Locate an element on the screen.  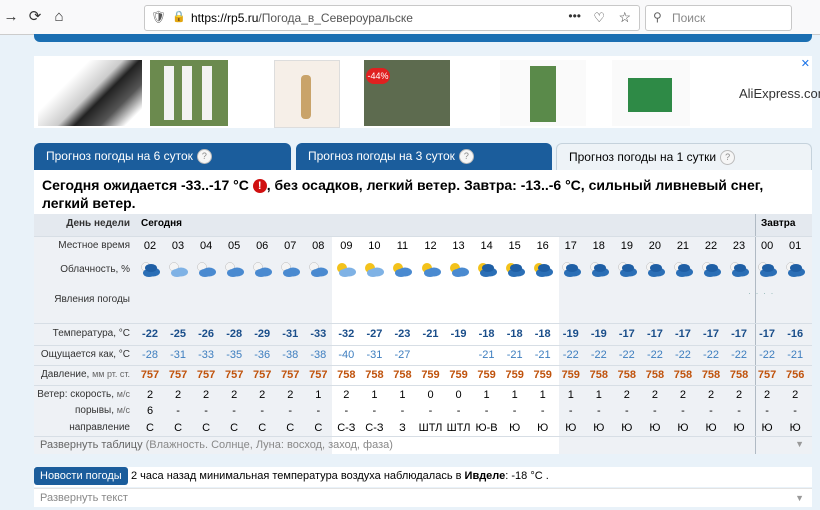
news-button: Новости погоды is located at coordinates (81, 476).